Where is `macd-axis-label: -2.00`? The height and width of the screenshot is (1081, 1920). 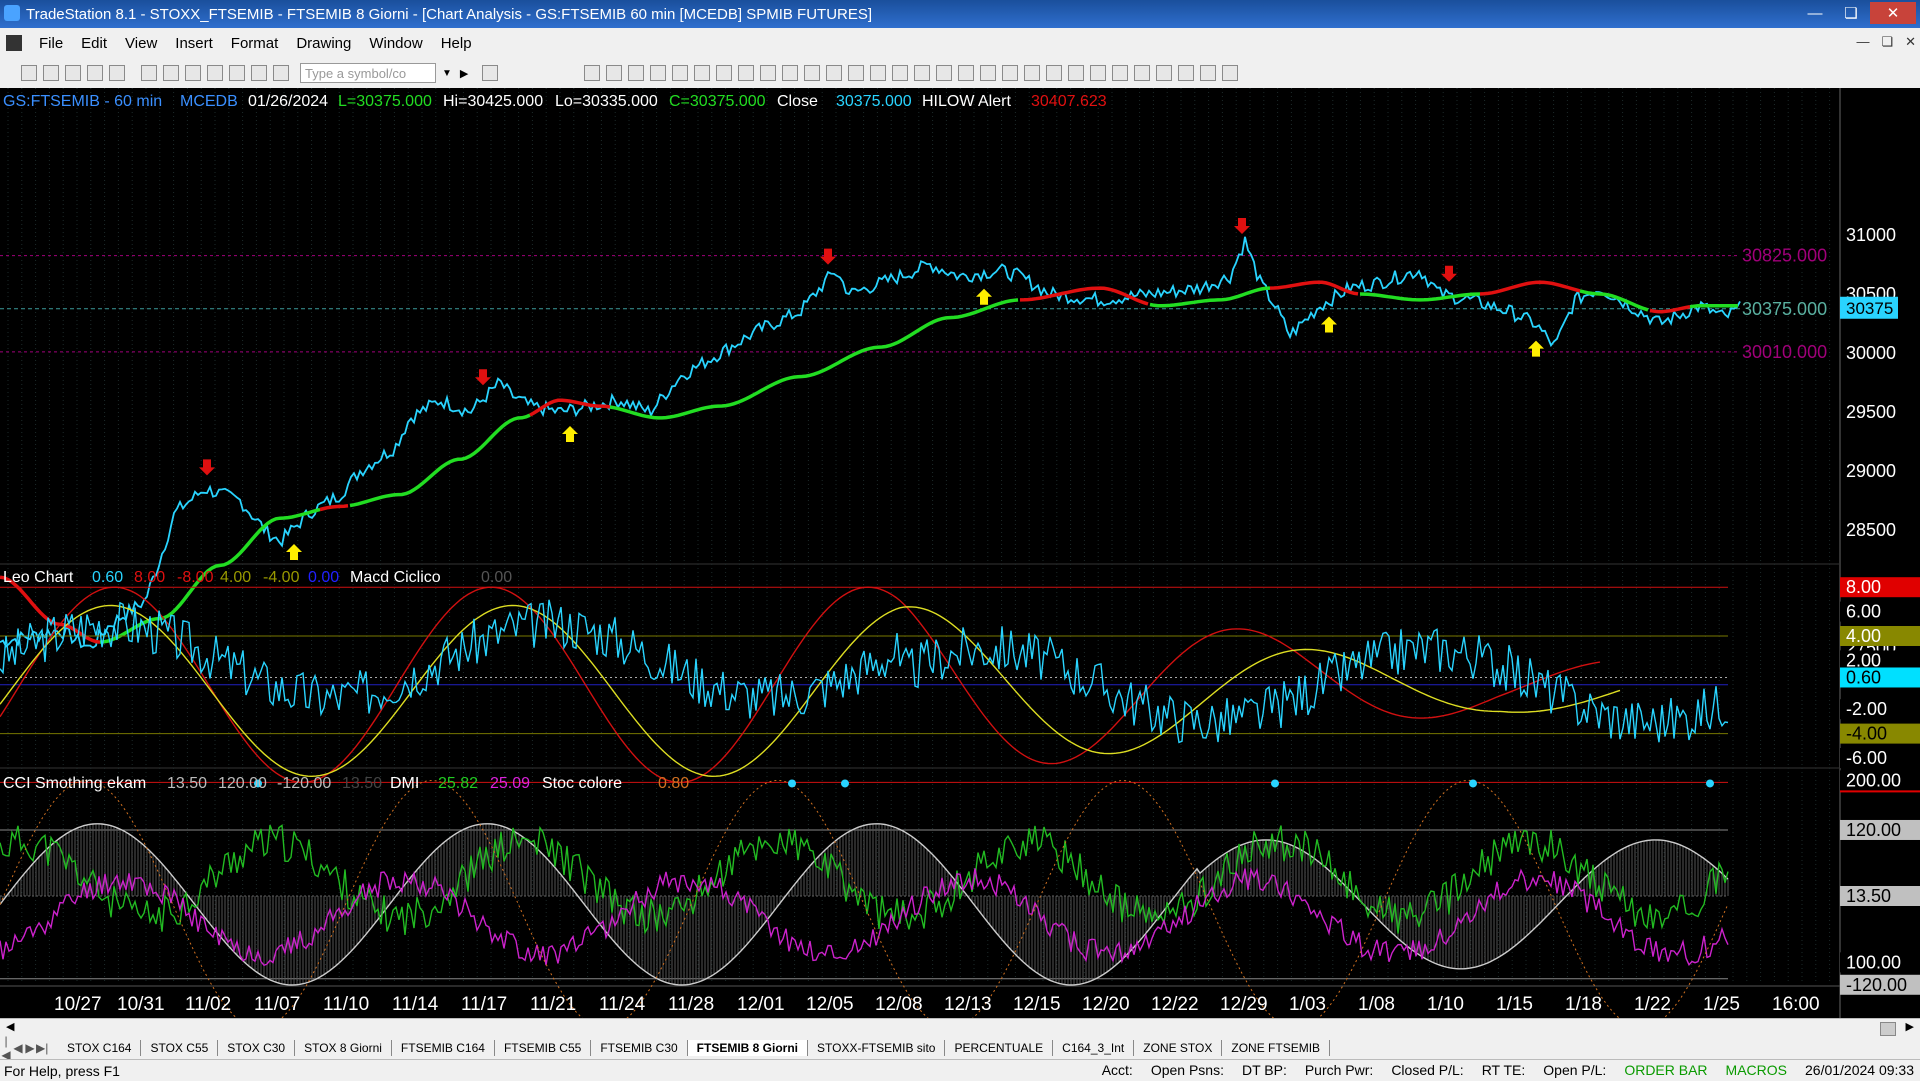
macd-axis-label: -2.00 is located at coordinates (1866, 709).